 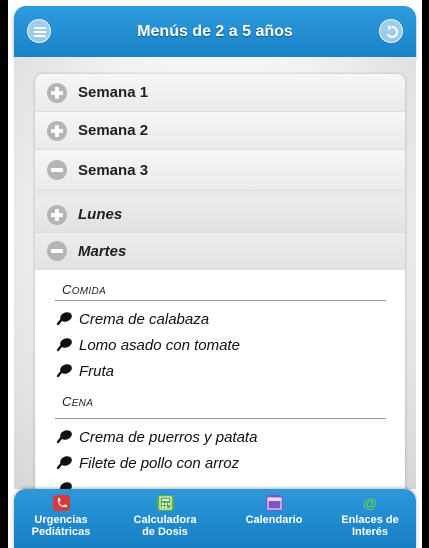 I want to click on accordion-day-lunes: Lunes, so click(x=220, y=215).